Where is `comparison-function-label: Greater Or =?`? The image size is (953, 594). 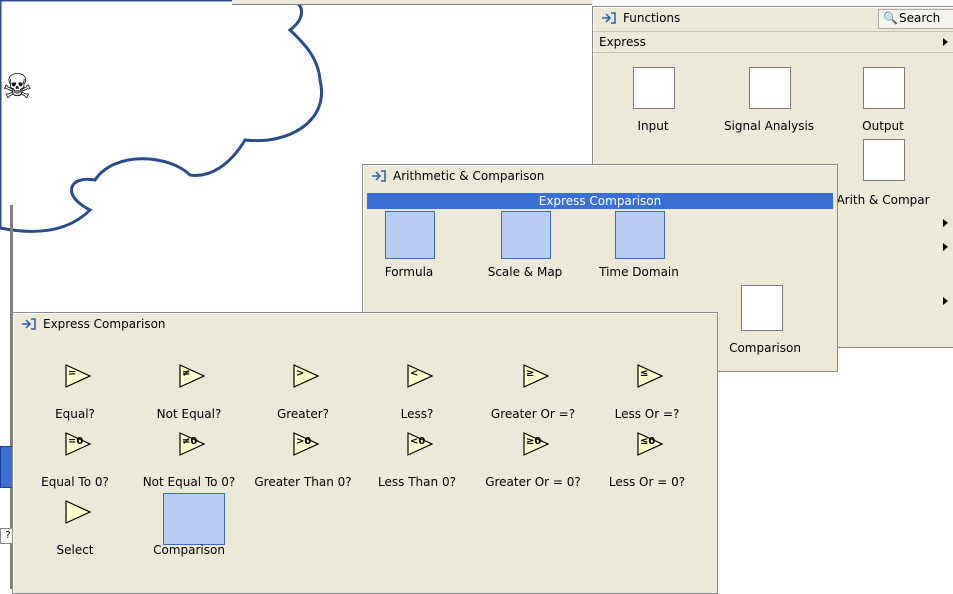
comparison-function-label: Greater Or =? is located at coordinates (533, 414).